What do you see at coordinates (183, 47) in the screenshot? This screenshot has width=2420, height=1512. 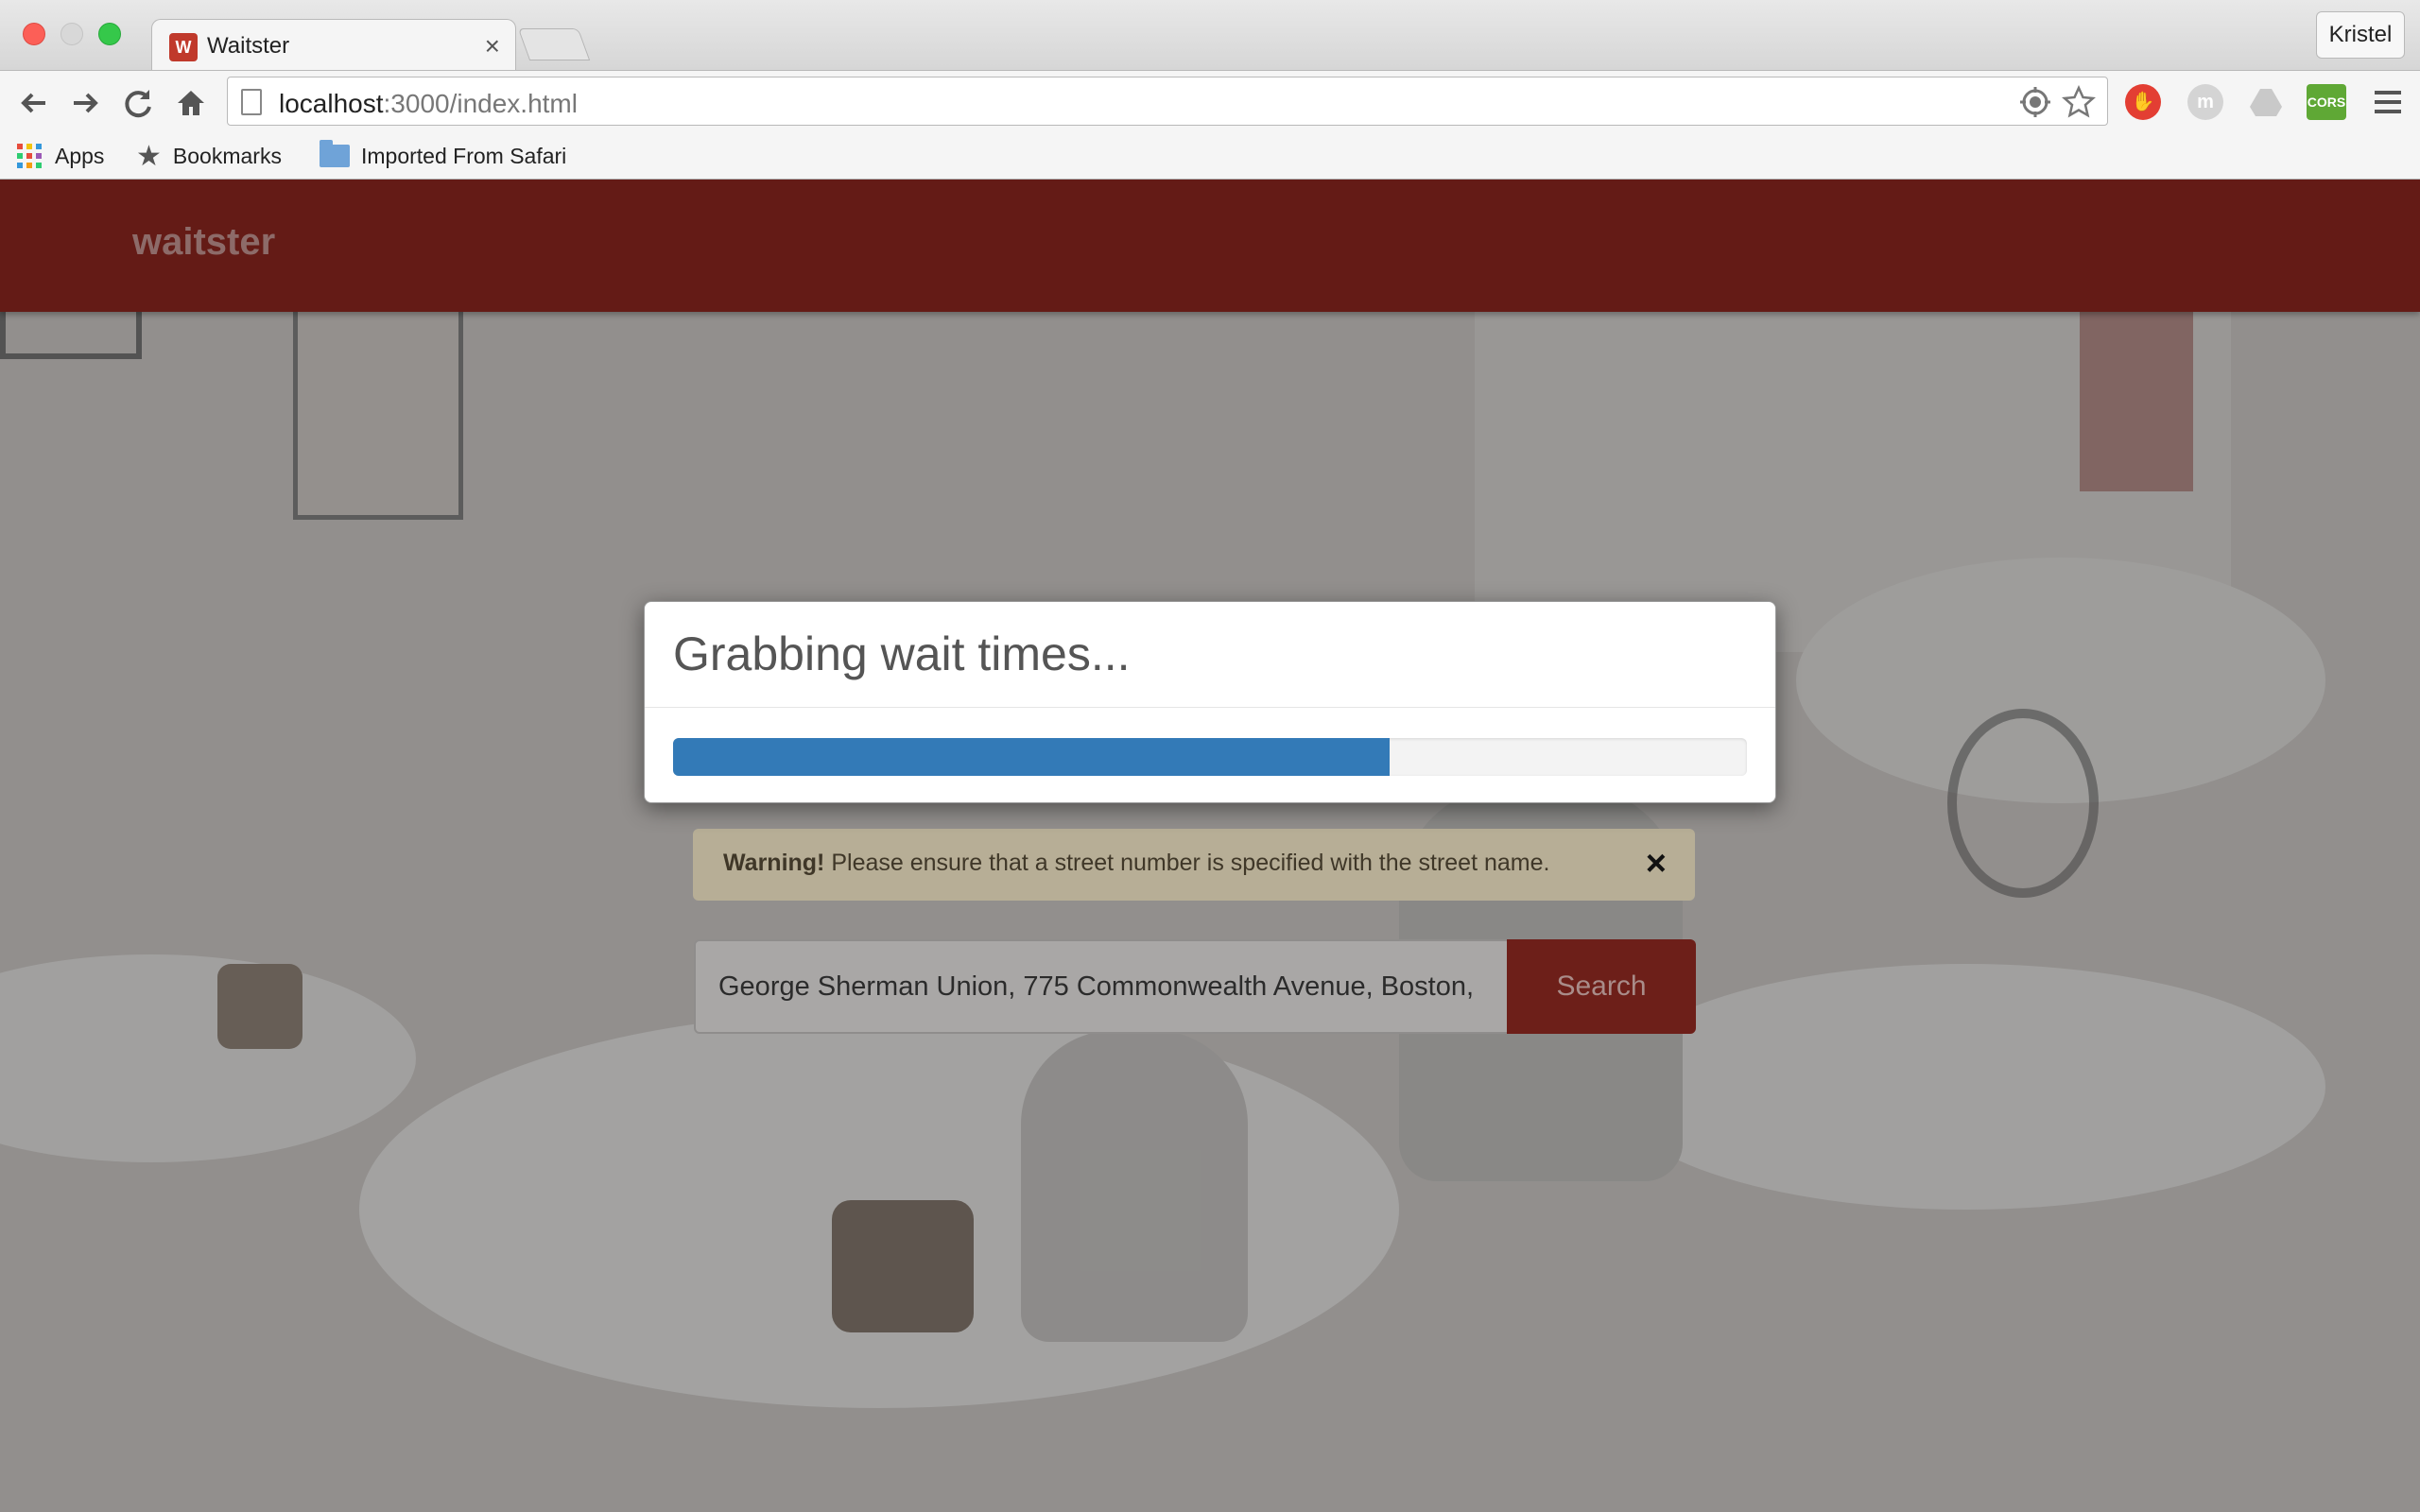 I see `waitster-favicon-icon: W` at bounding box center [183, 47].